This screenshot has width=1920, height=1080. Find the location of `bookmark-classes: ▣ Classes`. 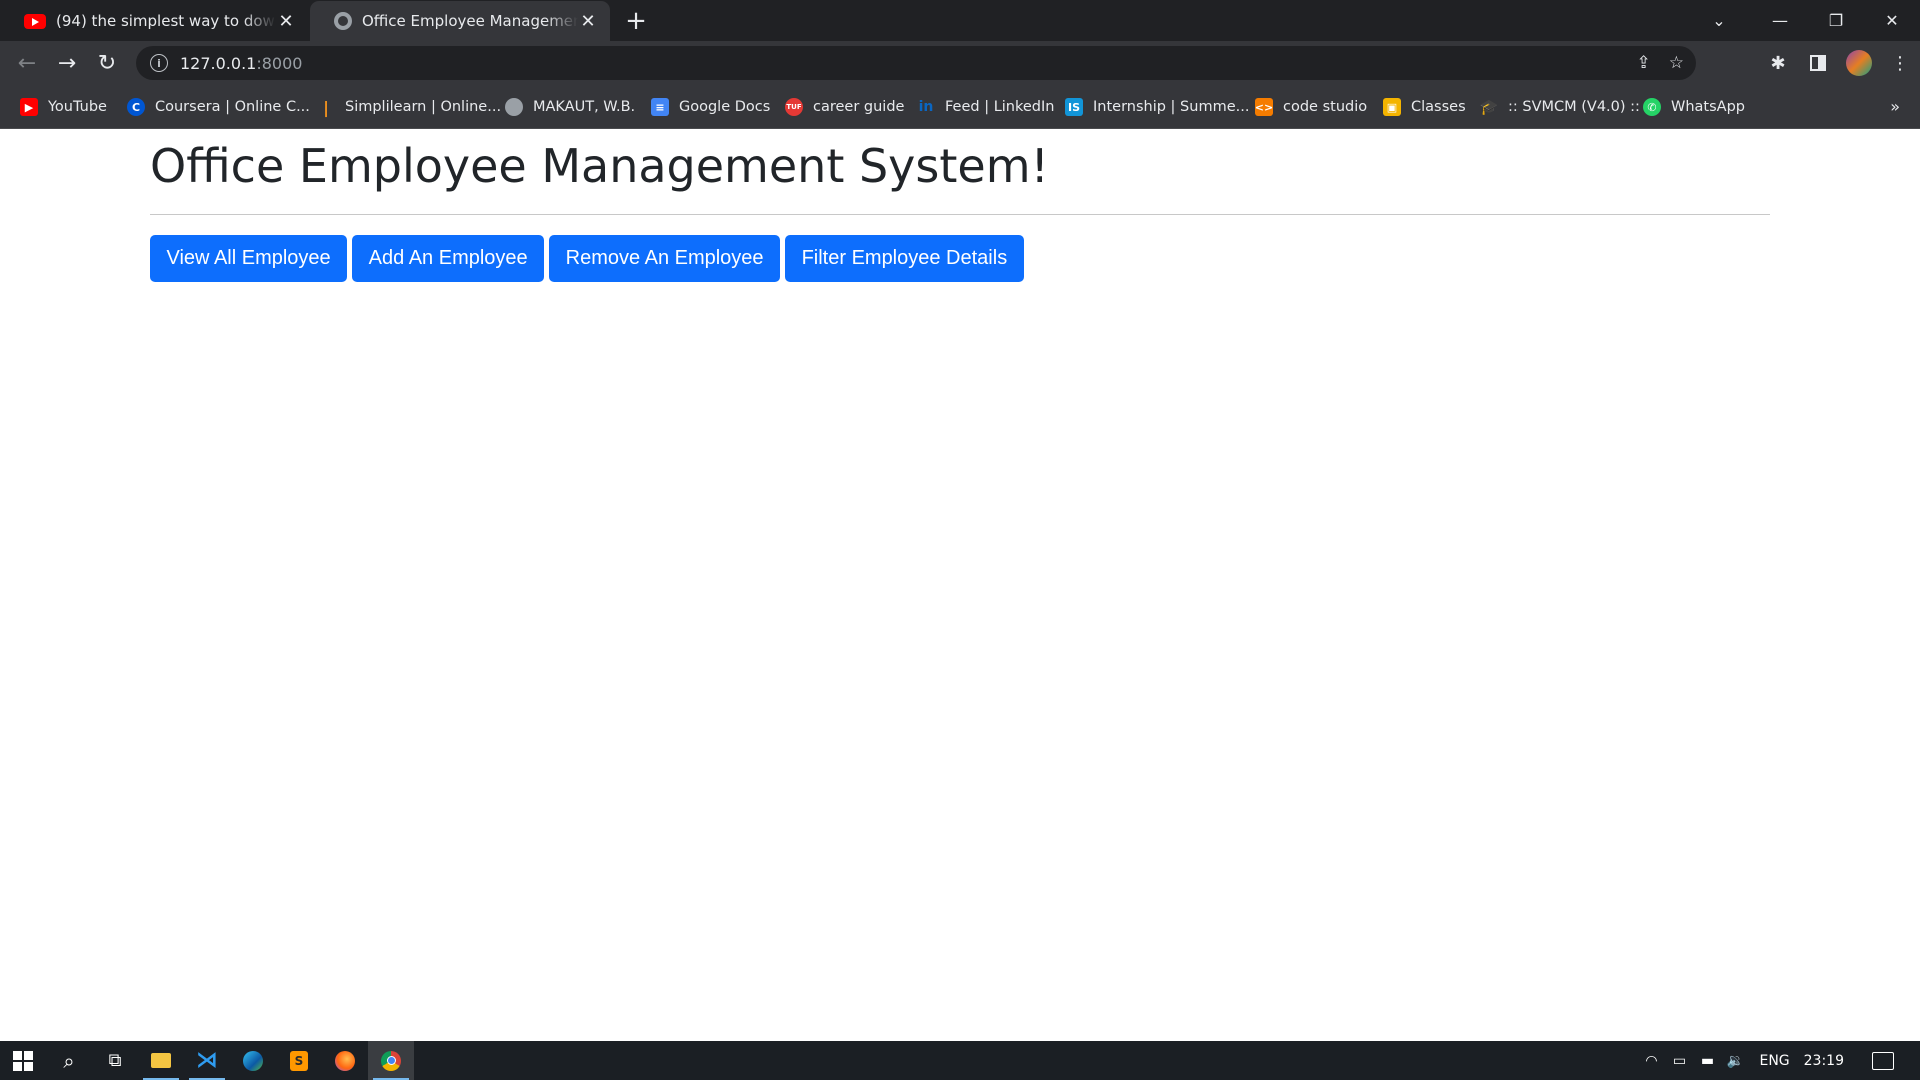

bookmark-classes: ▣ Classes is located at coordinates (1424, 107).